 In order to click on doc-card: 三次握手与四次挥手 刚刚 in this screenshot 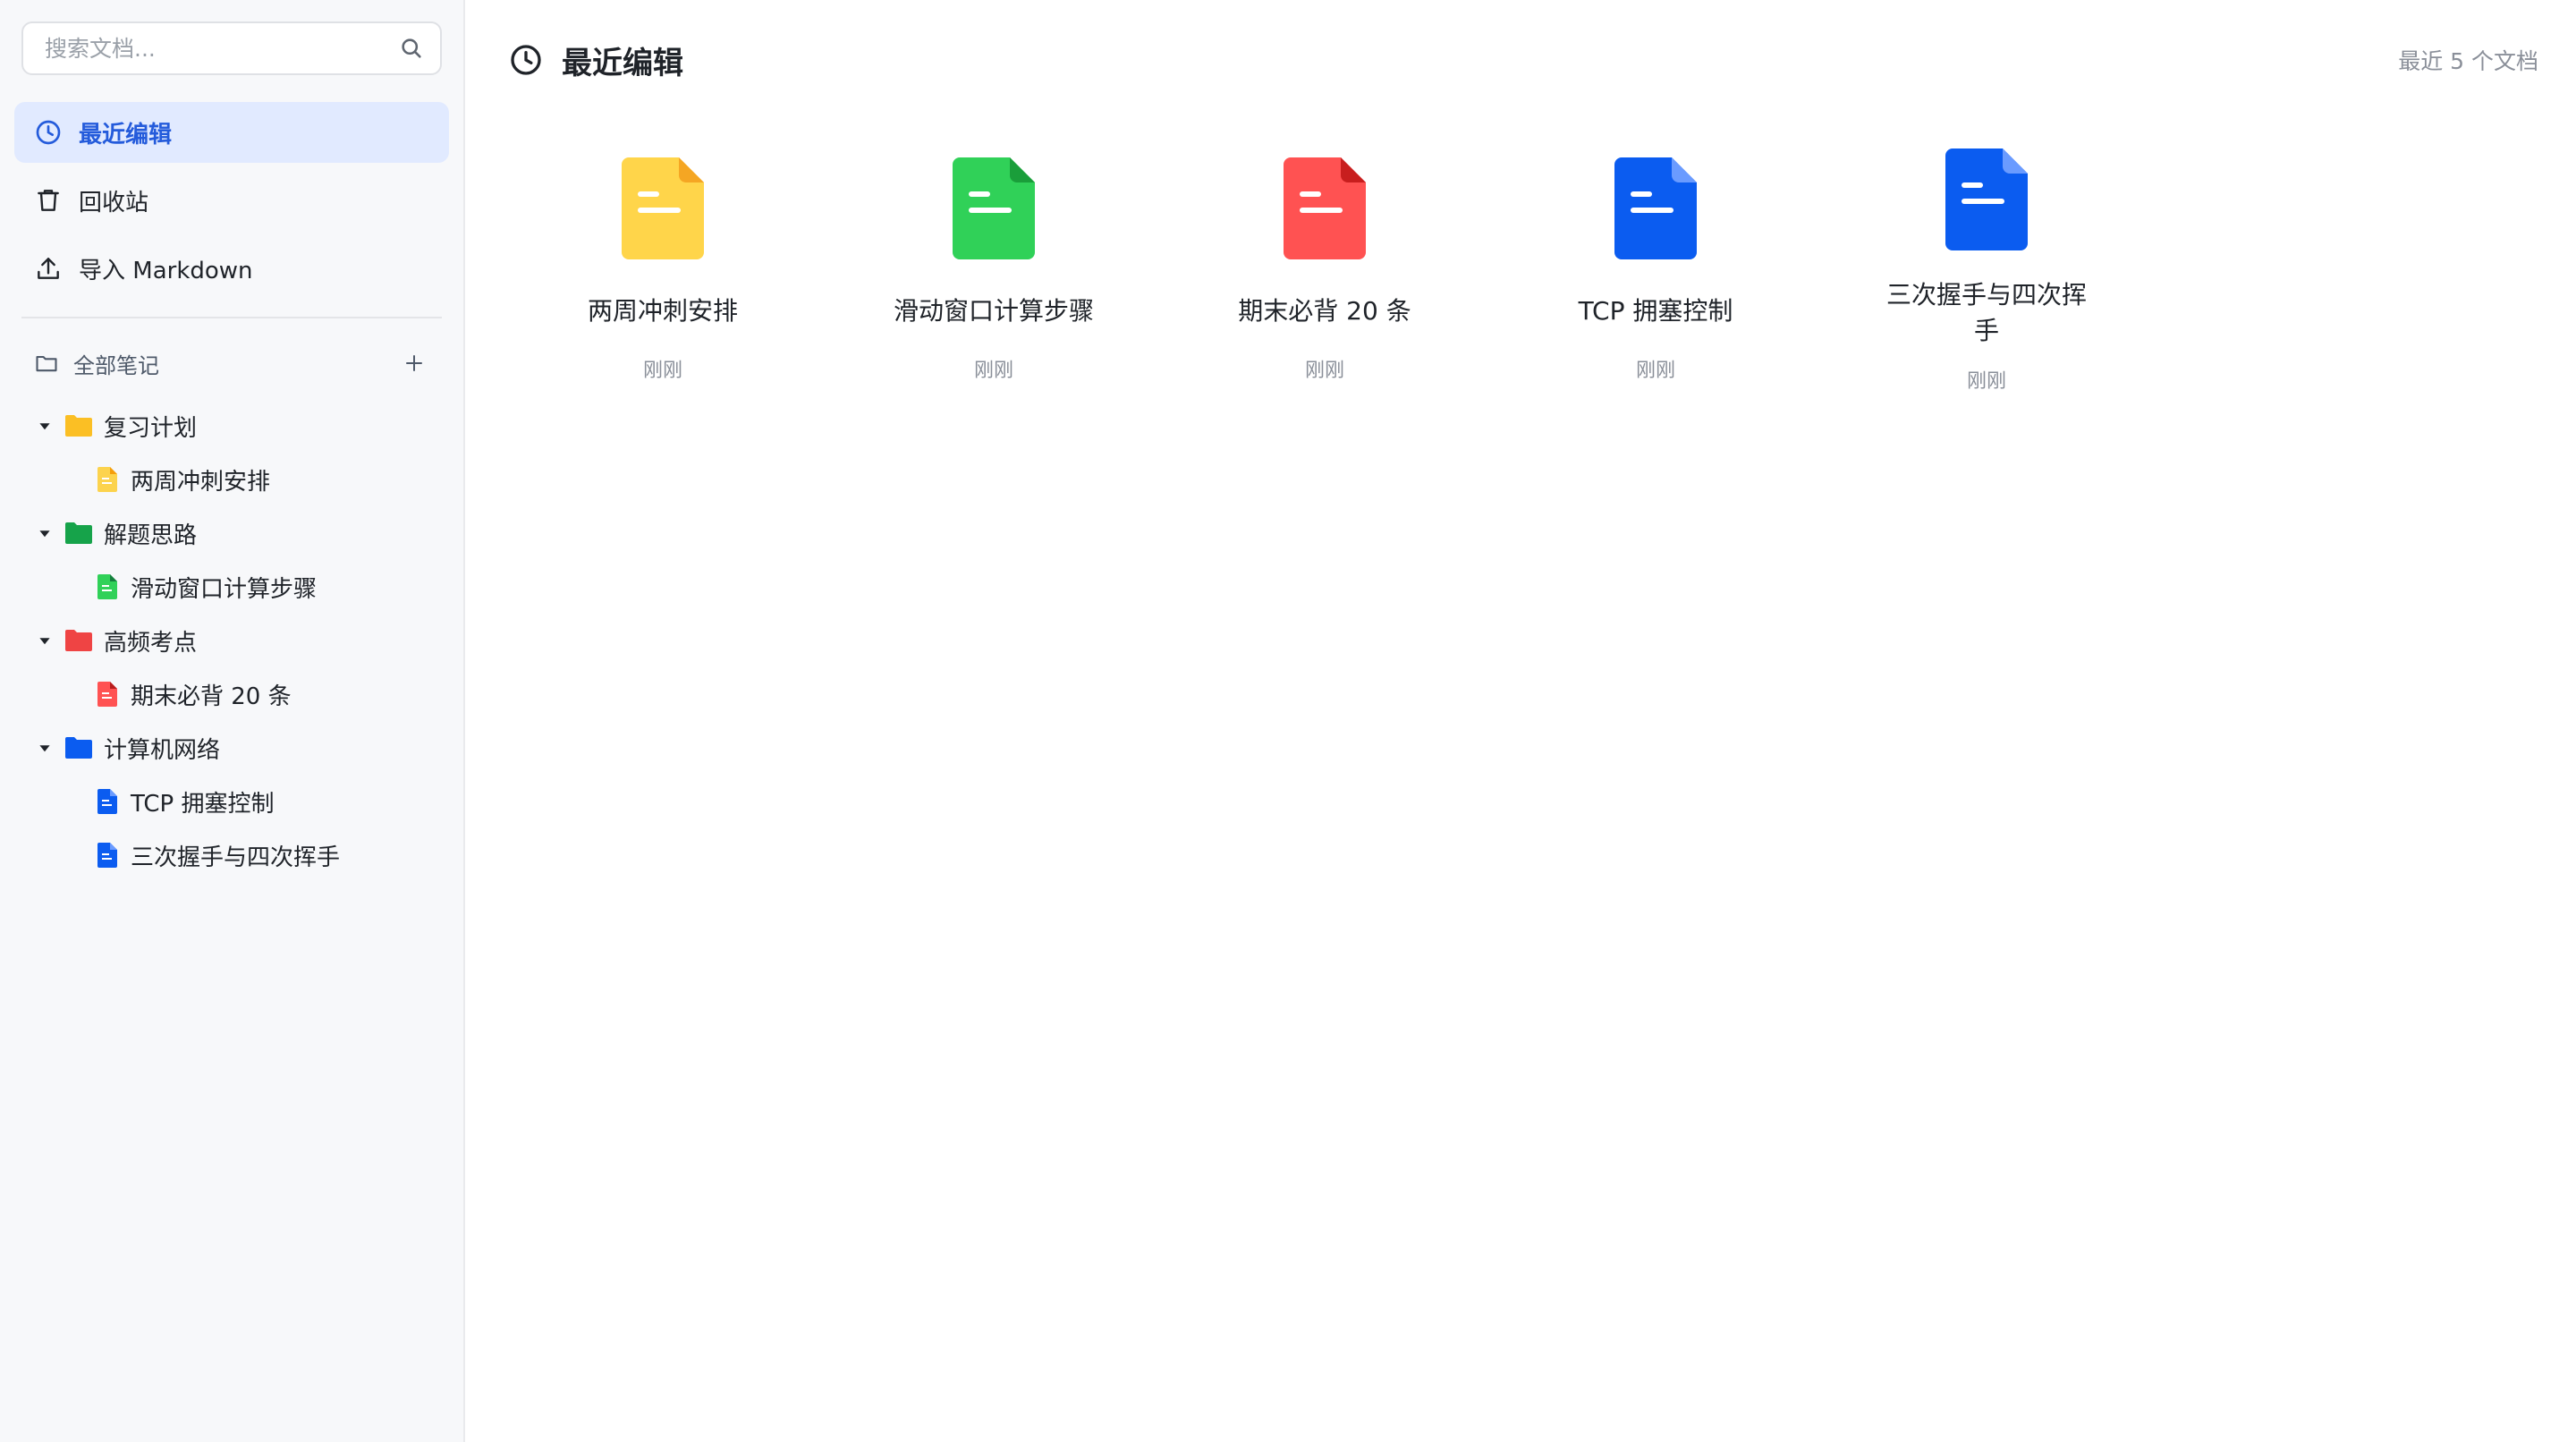, I will do `click(1986, 271)`.